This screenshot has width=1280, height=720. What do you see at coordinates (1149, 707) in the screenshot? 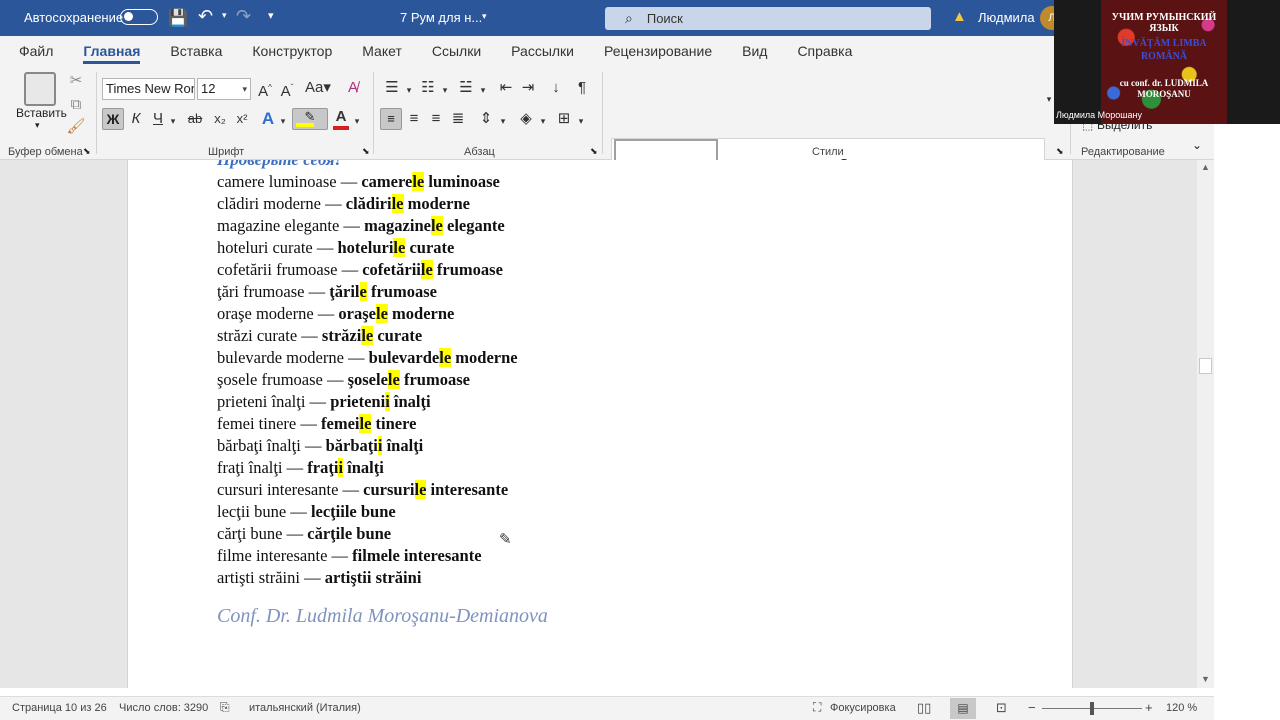
I see `zoom-in-icon: +` at bounding box center [1149, 707].